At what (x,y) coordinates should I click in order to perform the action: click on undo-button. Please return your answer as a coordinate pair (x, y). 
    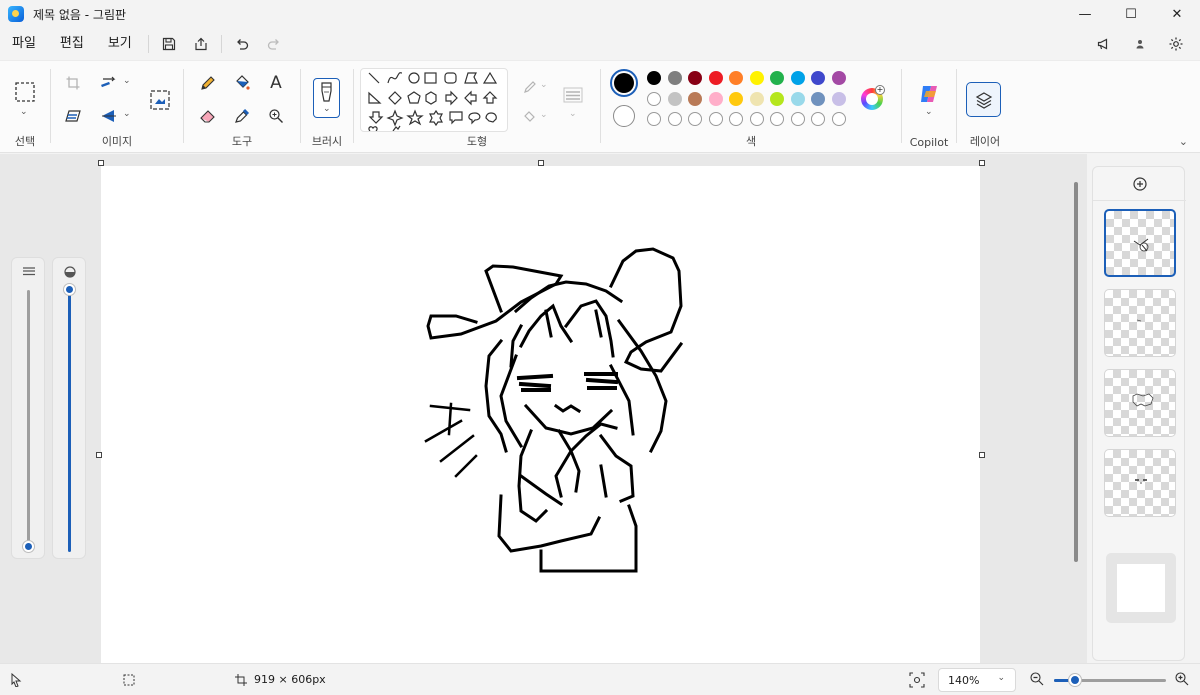
    Looking at the image, I should click on (242, 44).